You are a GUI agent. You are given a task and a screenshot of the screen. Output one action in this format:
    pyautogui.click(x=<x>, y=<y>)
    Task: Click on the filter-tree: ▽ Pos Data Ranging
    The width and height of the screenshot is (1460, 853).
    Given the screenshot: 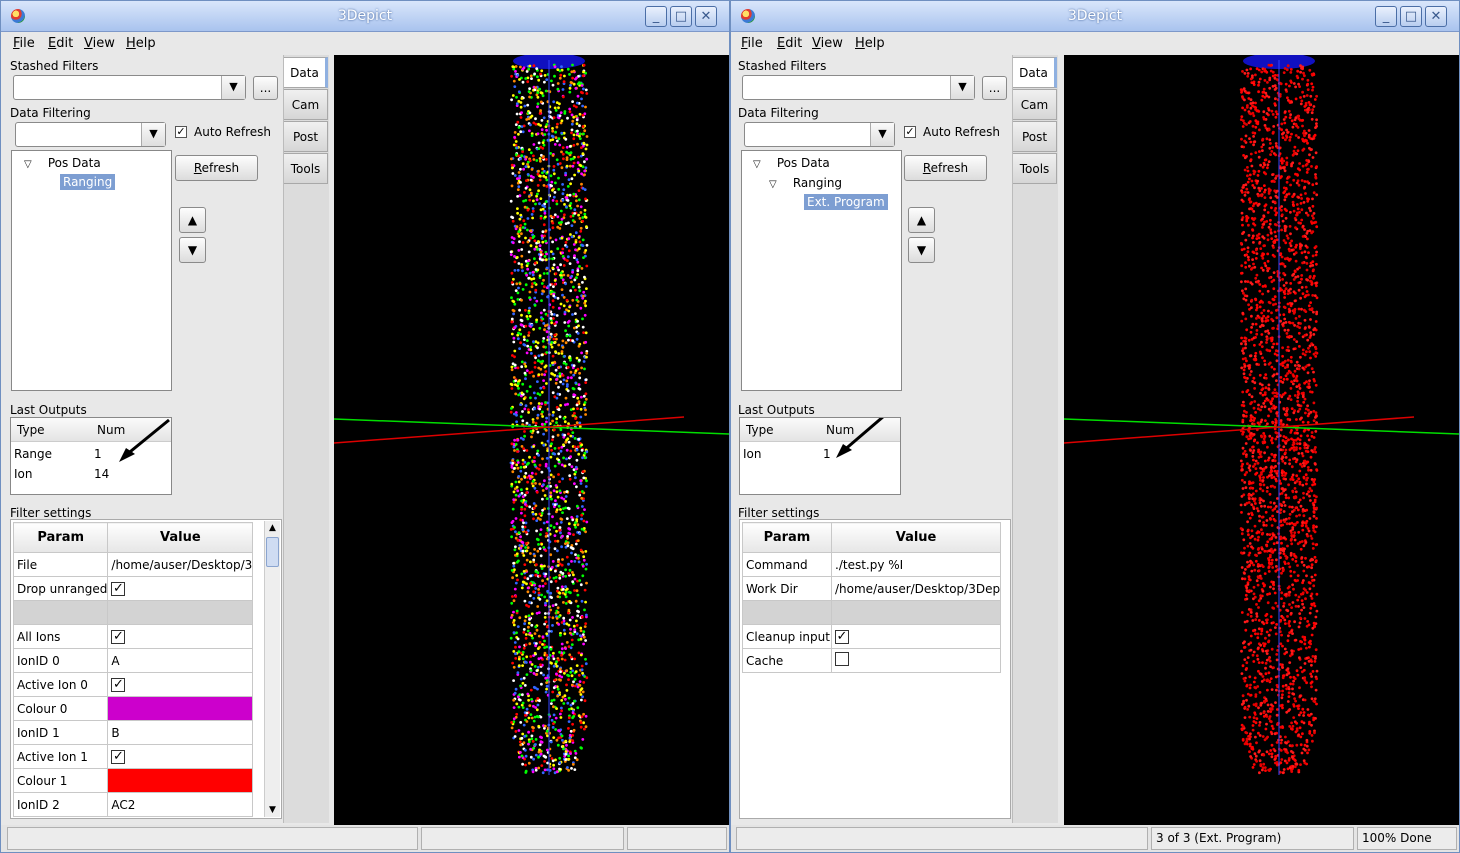 What is the action you would take?
    pyautogui.click(x=91, y=270)
    